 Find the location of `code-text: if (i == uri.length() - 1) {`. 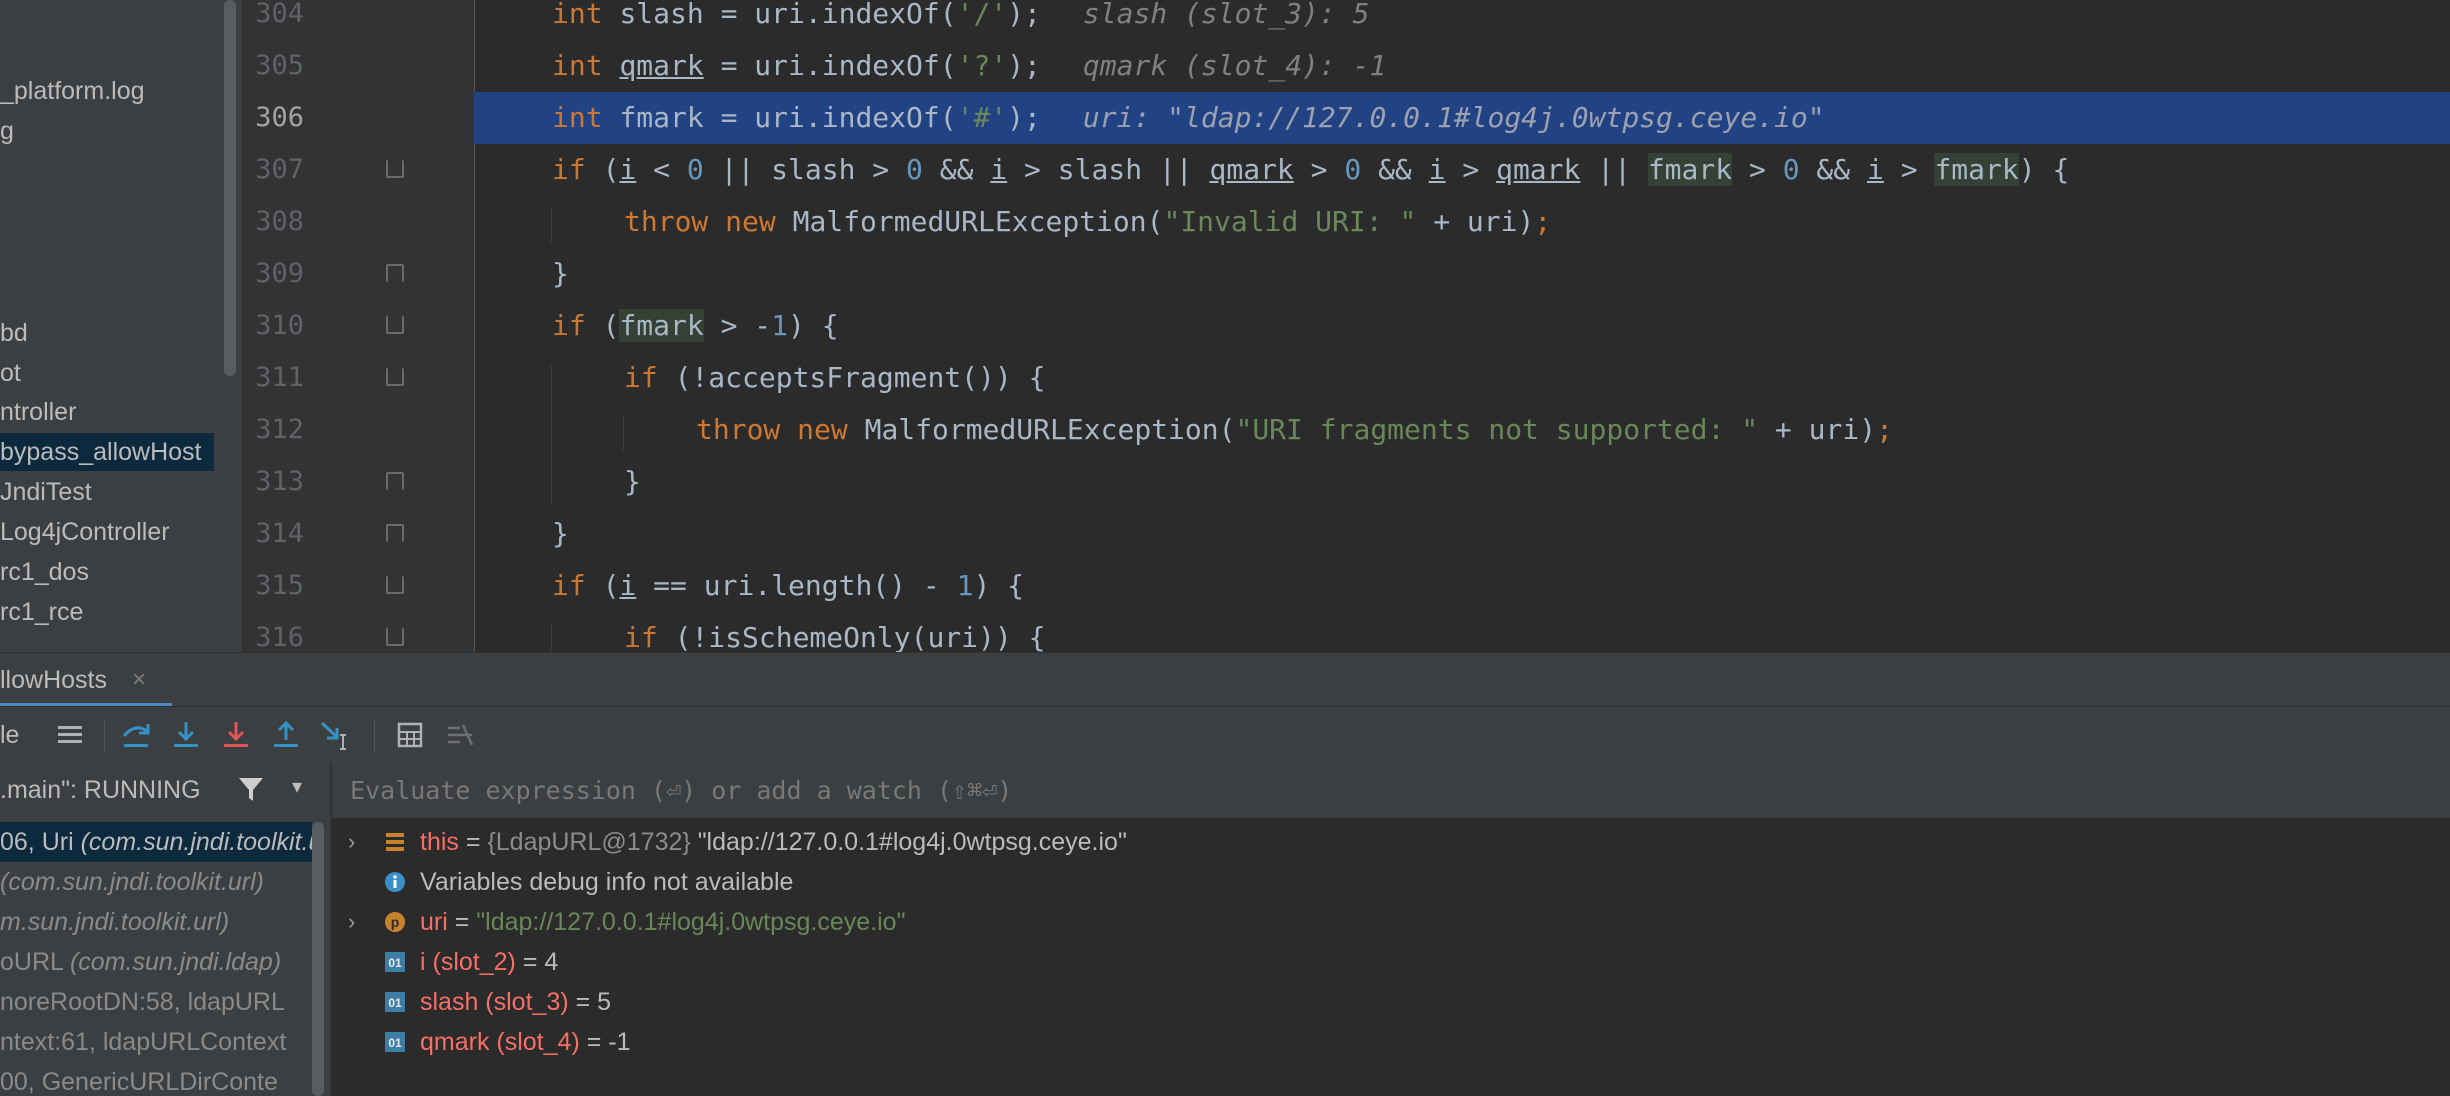

code-text: if (i == uri.length() - 1) { is located at coordinates (788, 585).